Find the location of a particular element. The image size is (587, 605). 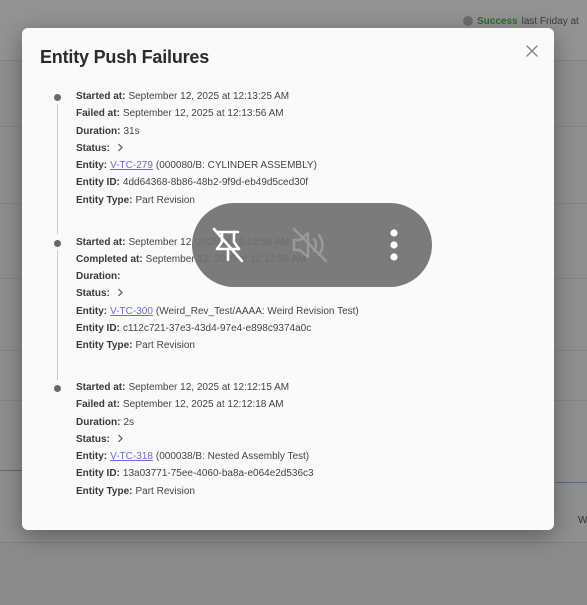

status-dot-icon is located at coordinates (468, 21).